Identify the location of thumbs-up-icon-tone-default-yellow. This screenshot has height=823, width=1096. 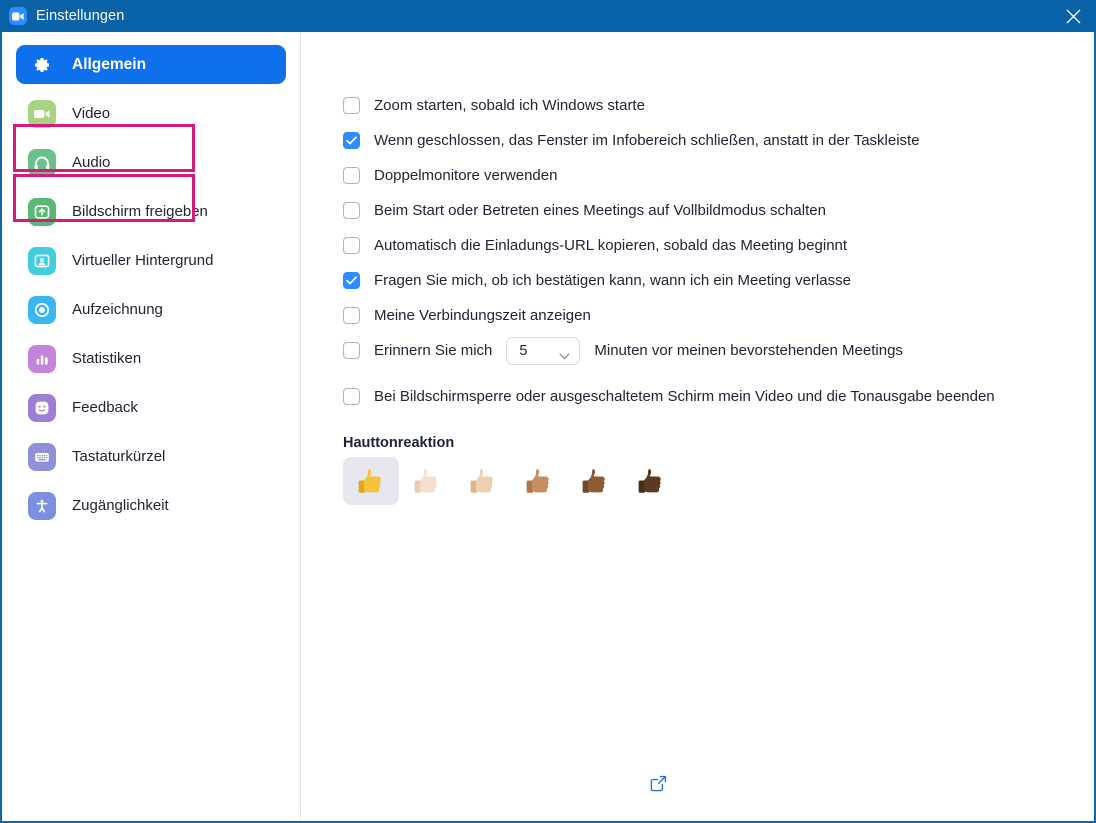
(371, 481).